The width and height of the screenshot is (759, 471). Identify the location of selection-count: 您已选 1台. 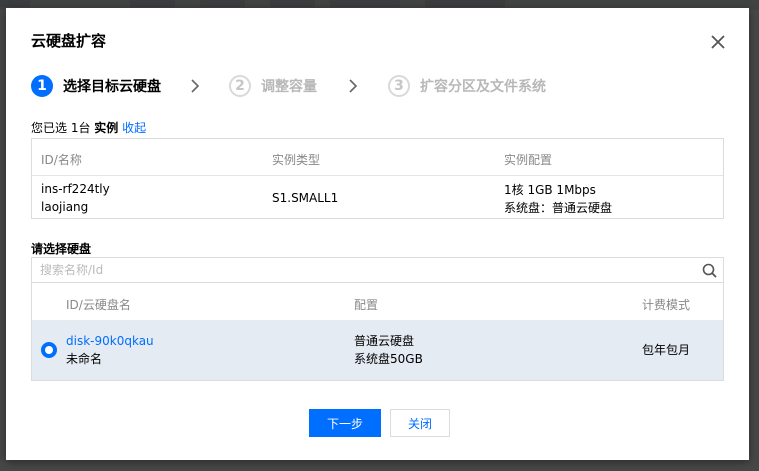
(61, 128).